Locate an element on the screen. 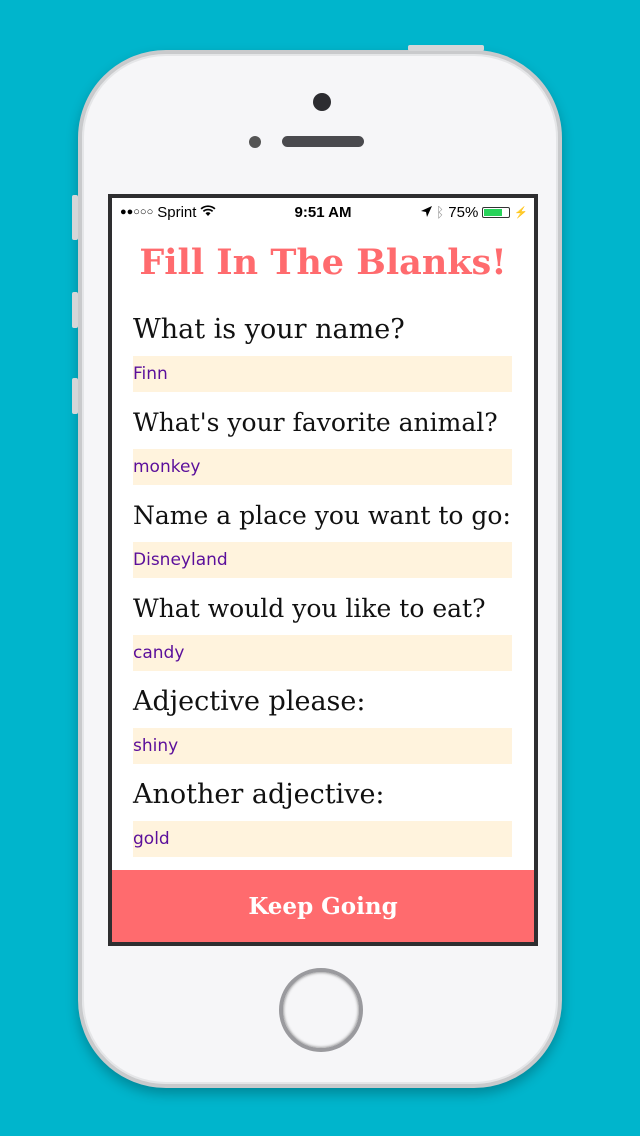  animal-input is located at coordinates (322, 467).